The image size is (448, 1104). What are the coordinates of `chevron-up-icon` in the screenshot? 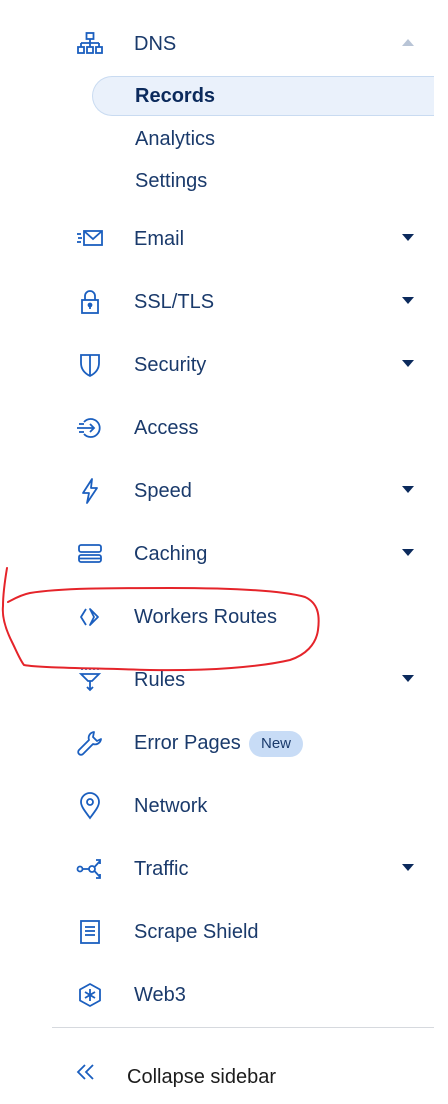 It's located at (408, 42).